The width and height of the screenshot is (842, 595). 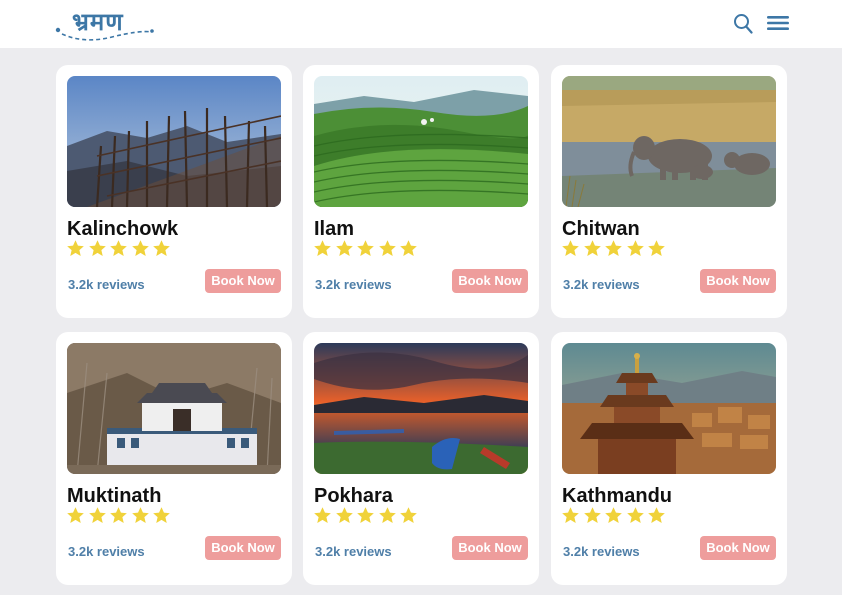 I want to click on hamburger-menu-icon, so click(x=778, y=23).